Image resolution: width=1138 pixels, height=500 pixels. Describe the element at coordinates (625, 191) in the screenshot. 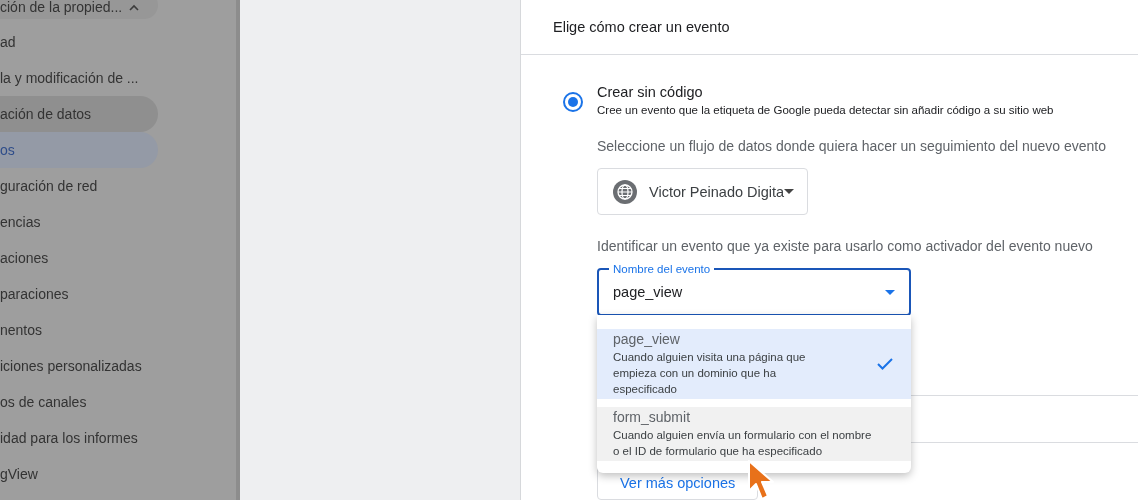

I see `globe-icon` at that location.